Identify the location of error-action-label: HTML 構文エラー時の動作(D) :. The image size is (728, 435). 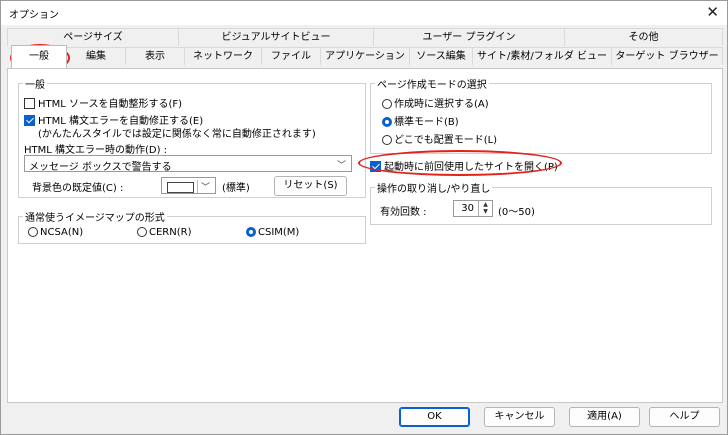
(96, 150).